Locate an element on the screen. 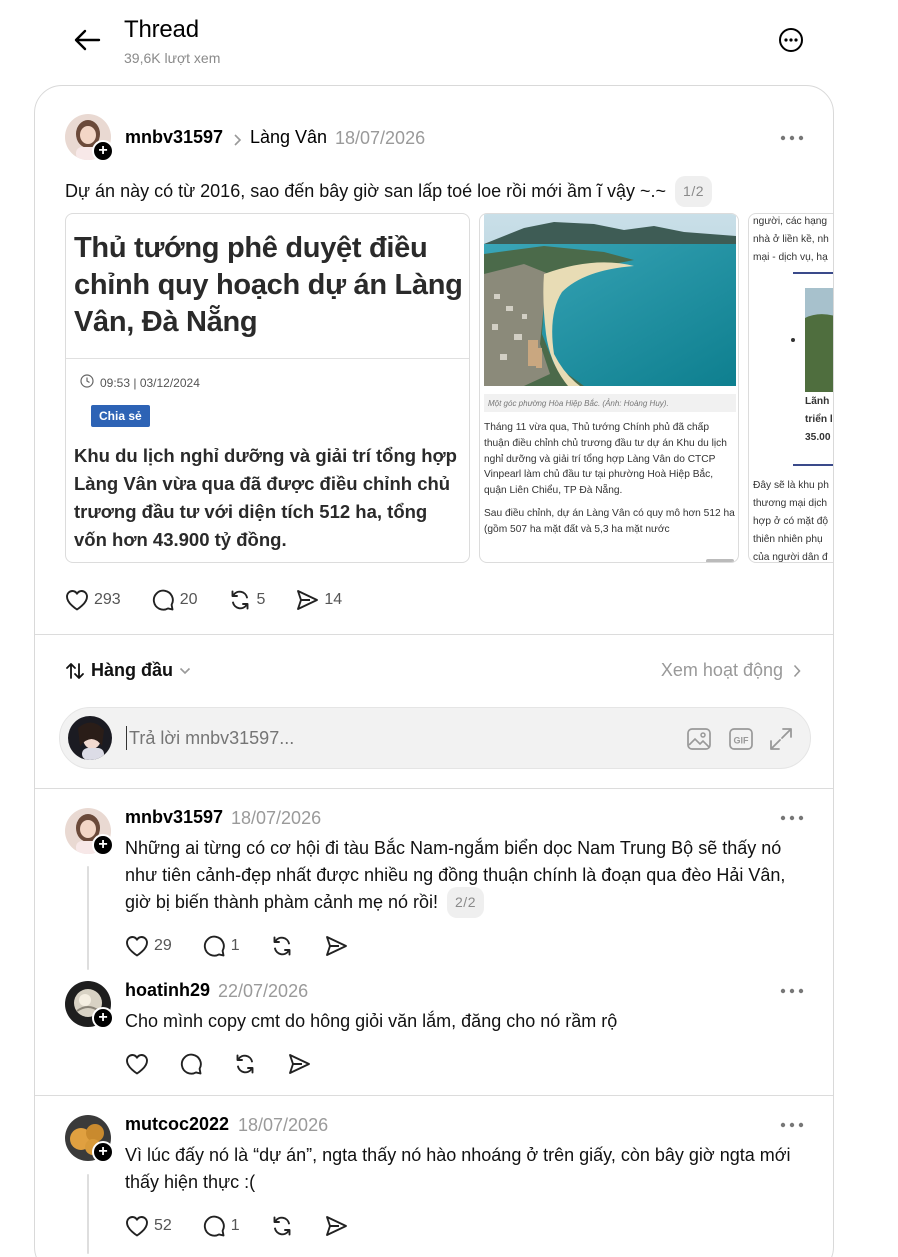 Image resolution: width=898 pixels, height=1257 pixels. article-share-badge: Chia sẻ is located at coordinates (120, 416).